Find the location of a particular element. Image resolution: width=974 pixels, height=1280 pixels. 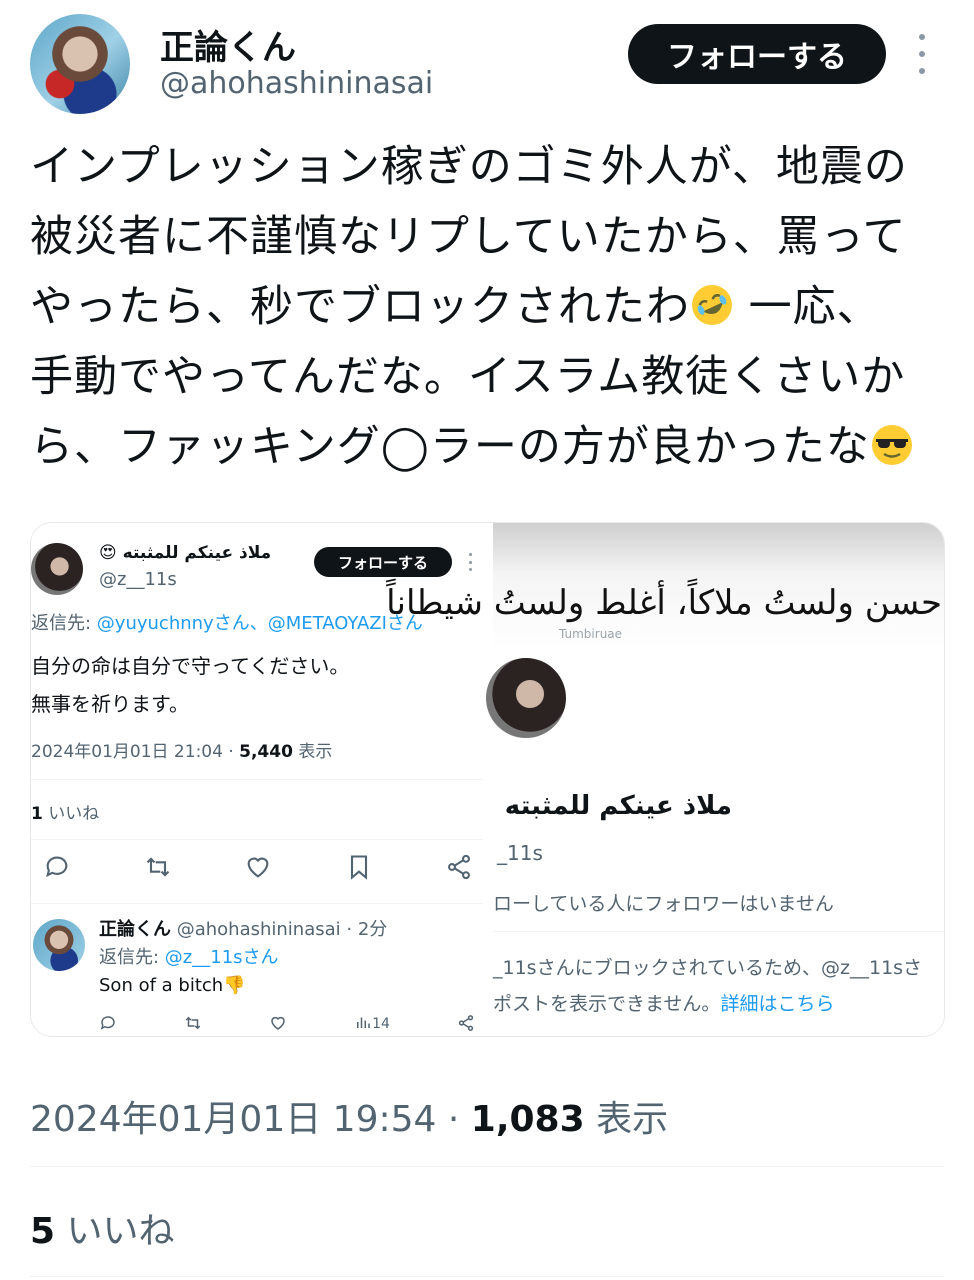

reply-header: 正論くん @ahohashininasai · 2分 is located at coordinates (243, 929).